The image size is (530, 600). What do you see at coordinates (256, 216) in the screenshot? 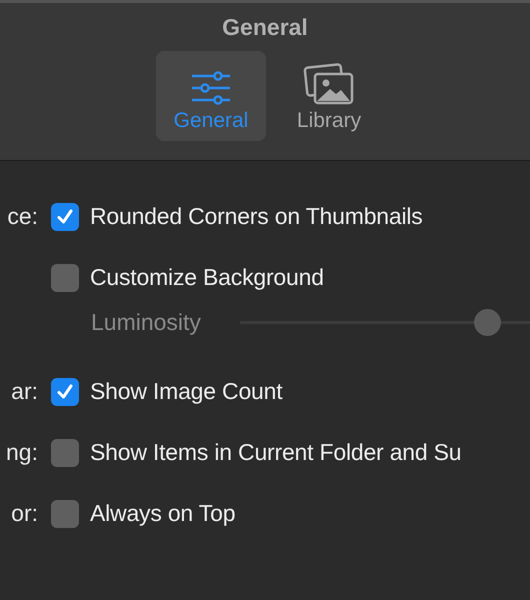
I see `checkbox-label: Rounded Corners on Thumbnails` at bounding box center [256, 216].